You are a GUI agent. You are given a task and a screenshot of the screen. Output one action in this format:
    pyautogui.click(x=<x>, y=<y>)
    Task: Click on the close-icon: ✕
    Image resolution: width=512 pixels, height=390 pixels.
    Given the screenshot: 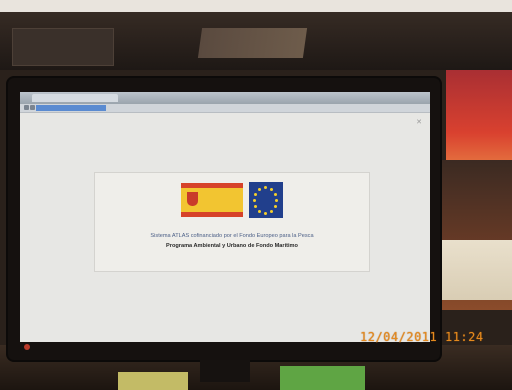 What is the action you would take?
    pyautogui.click(x=419, y=122)
    